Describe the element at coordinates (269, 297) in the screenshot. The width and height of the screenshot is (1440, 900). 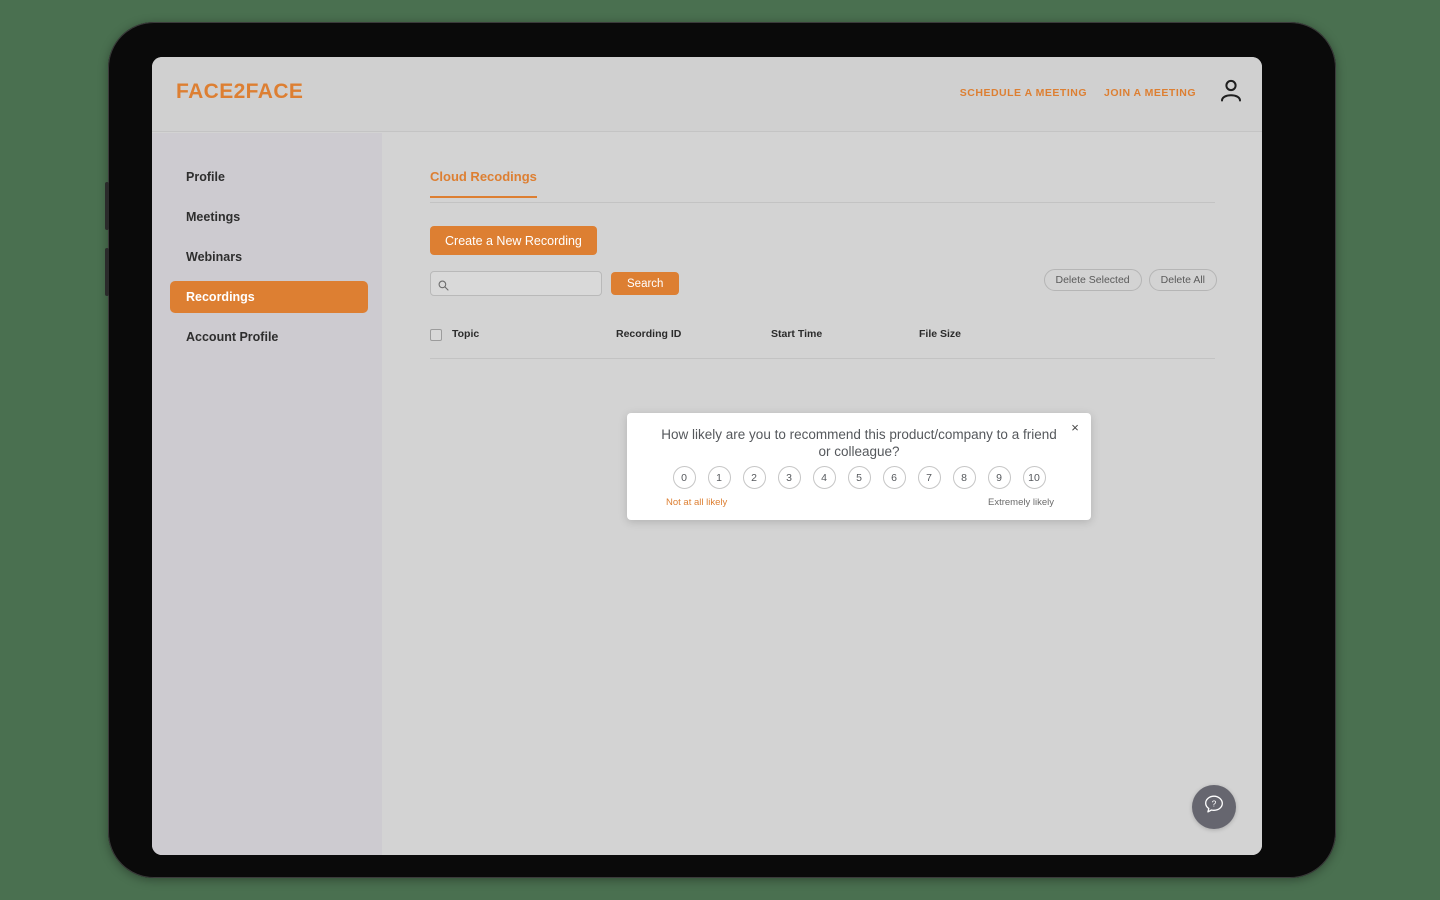
I see `sidebar-item-recordings: Recordings` at that location.